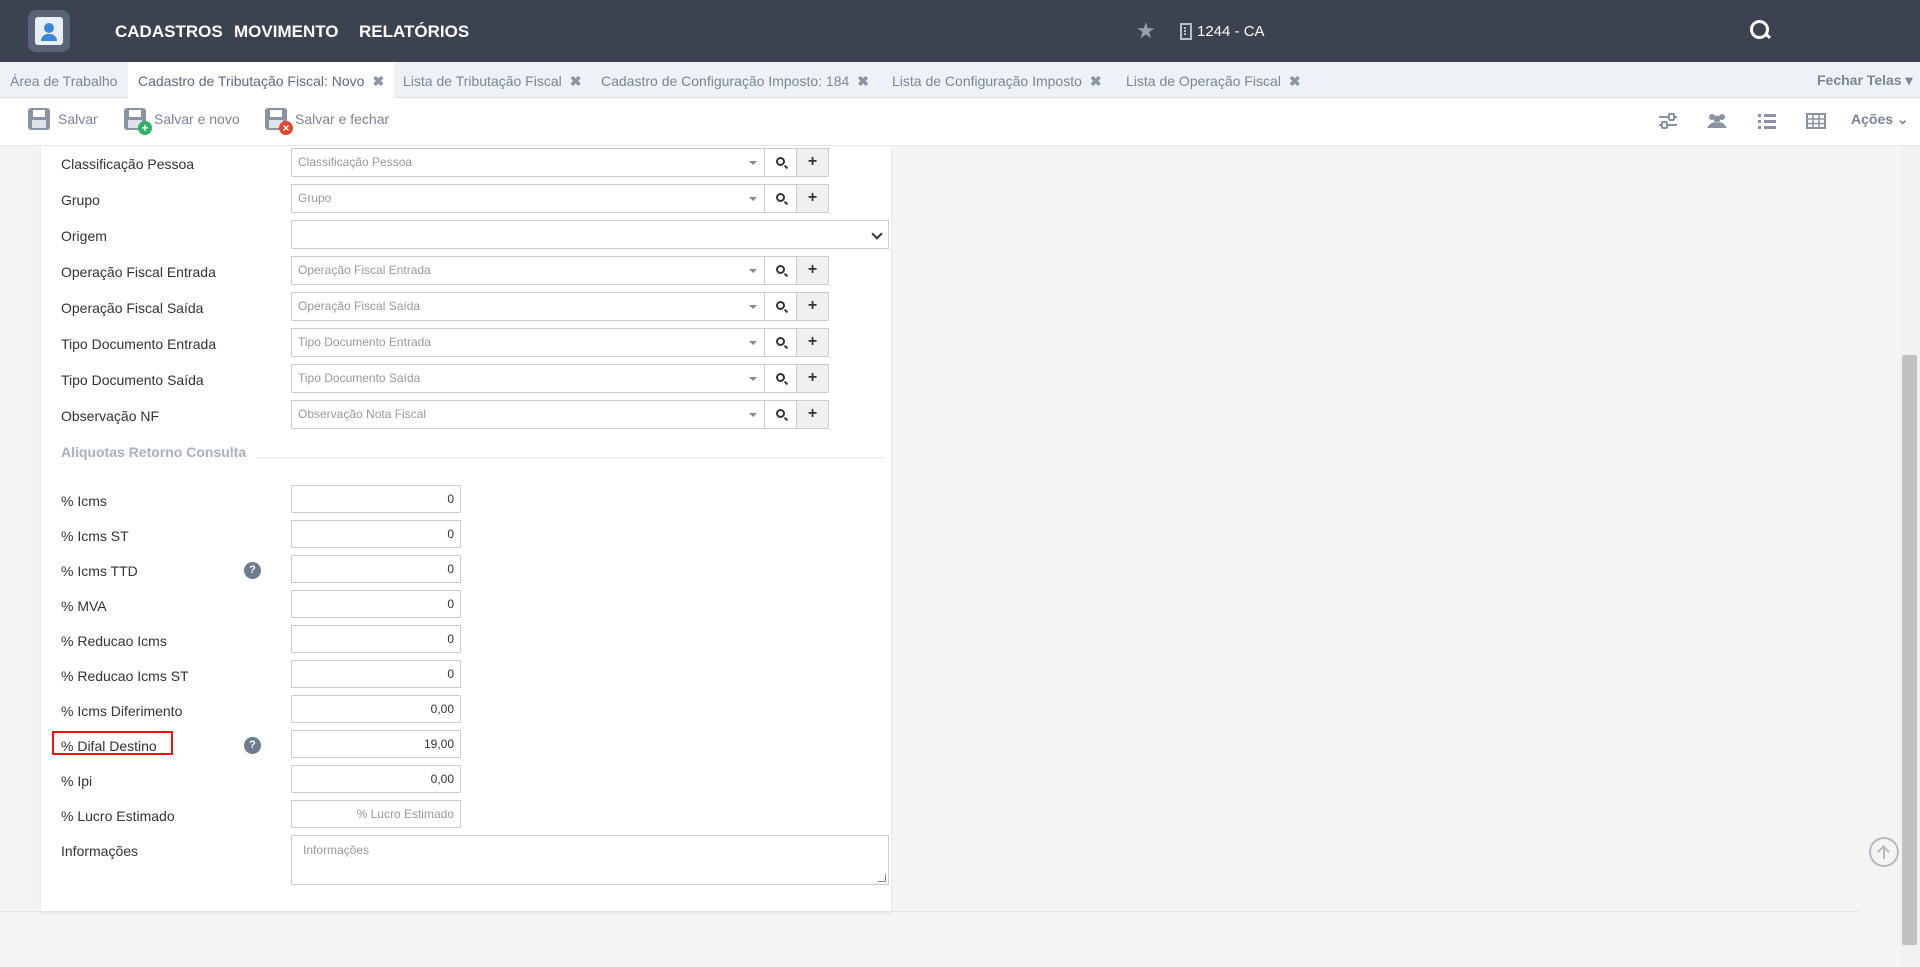 The width and height of the screenshot is (1920, 967). What do you see at coordinates (336, 850) in the screenshot?
I see `textarea-placeholder: Informações` at bounding box center [336, 850].